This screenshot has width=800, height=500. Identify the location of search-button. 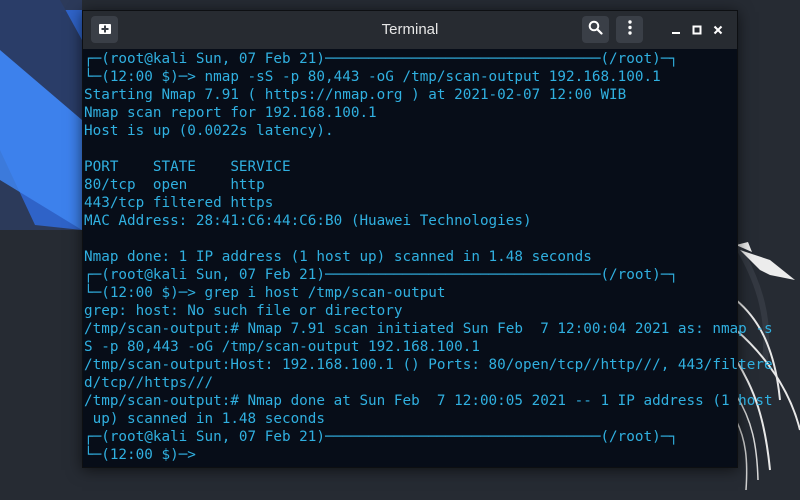
(595, 29).